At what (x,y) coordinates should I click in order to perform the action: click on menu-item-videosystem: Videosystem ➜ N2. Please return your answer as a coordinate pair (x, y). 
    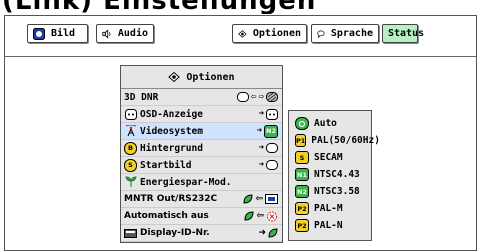
    Looking at the image, I should click on (201, 131).